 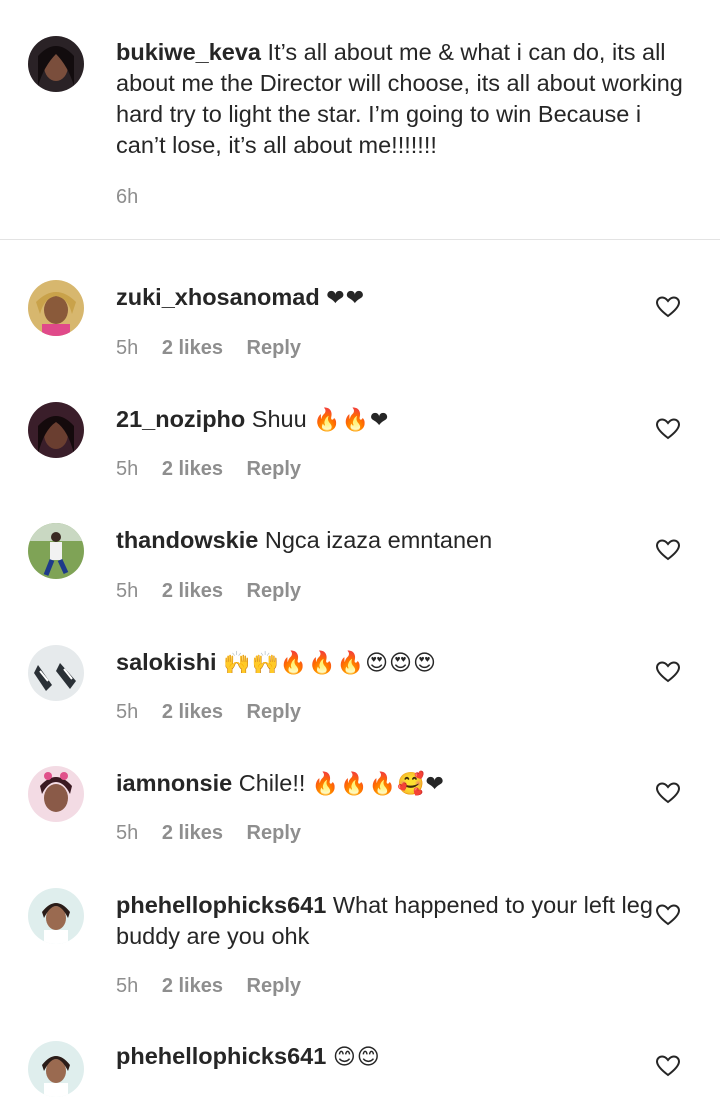 I want to click on comment-username: iamnonsie, so click(x=174, y=783).